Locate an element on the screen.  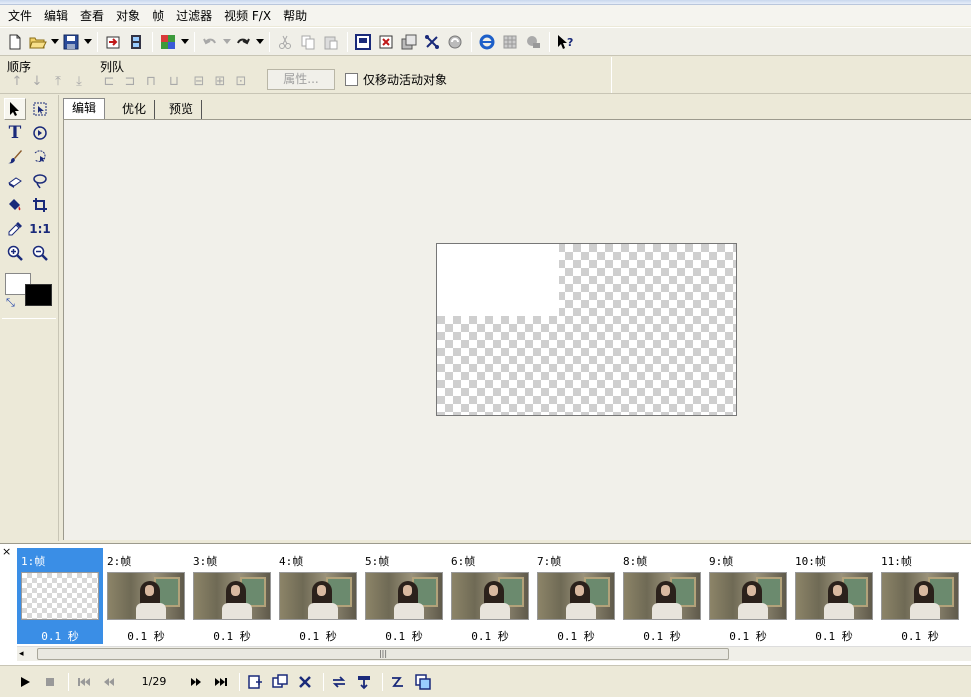
frame-item: 8:帧 0.1 秒 is located at coordinates (662, 596).